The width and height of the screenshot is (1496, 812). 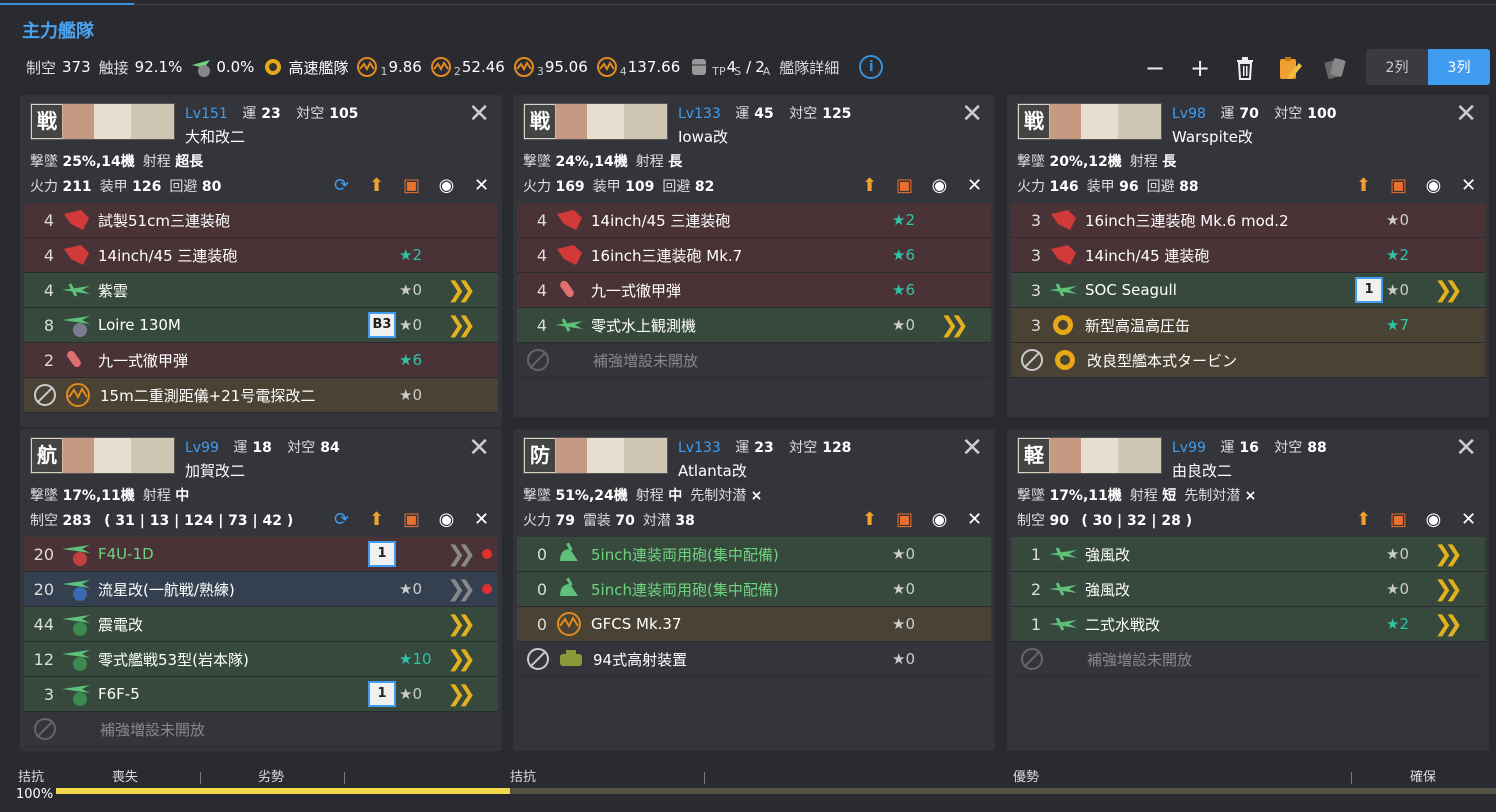 What do you see at coordinates (1290, 68) in the screenshot?
I see `edit-button` at bounding box center [1290, 68].